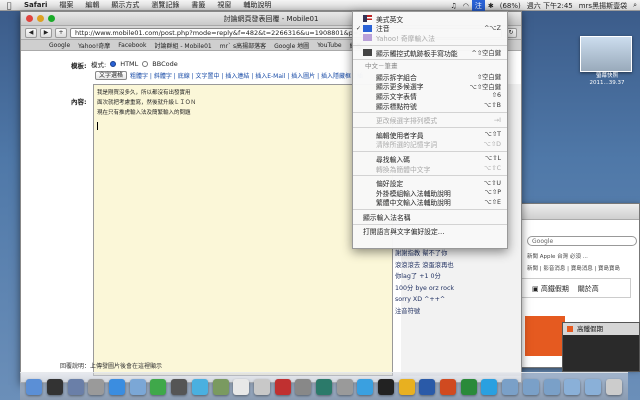 The image size is (640, 400). I want to click on phrase-item: sorry XD ^++^, so click(450, 300).